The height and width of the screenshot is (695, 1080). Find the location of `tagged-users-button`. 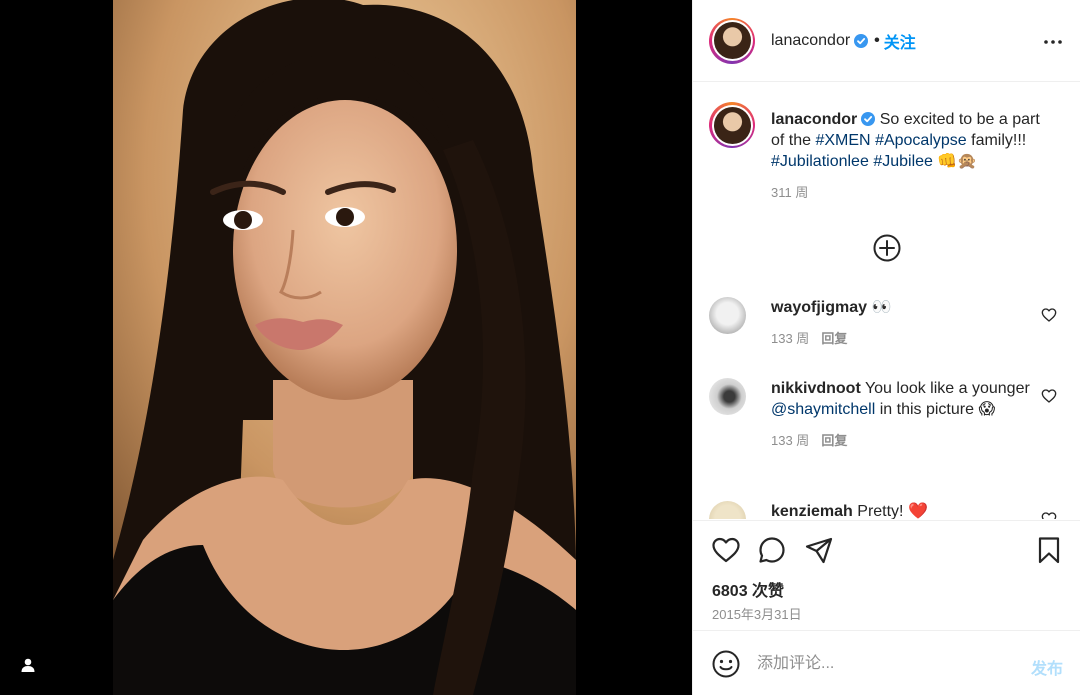

tagged-users-button is located at coordinates (28, 665).